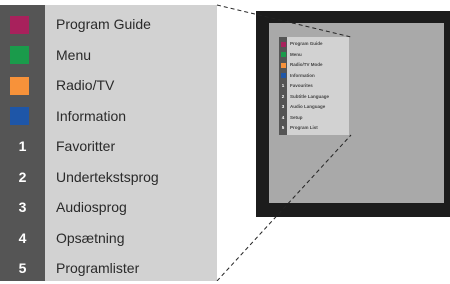 The height and width of the screenshot is (284, 450). I want to click on callout-menu-label: Program Guide, so click(103, 24).